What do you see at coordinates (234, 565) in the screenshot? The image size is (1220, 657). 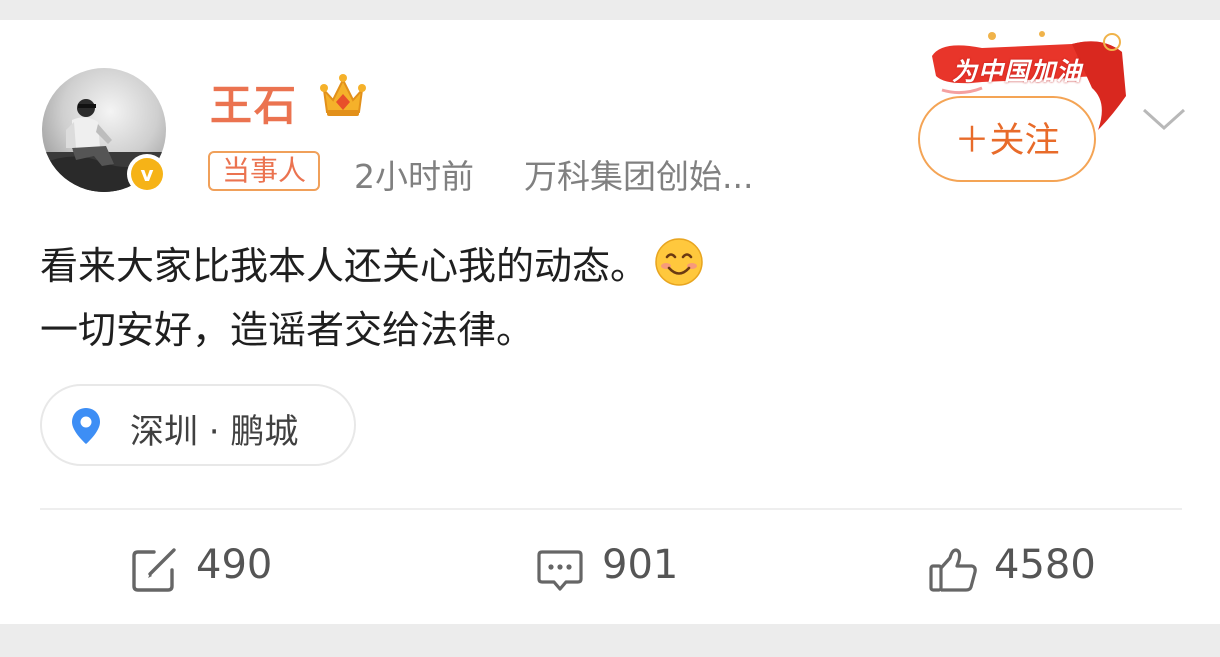 I see `repost-count: 490` at bounding box center [234, 565].